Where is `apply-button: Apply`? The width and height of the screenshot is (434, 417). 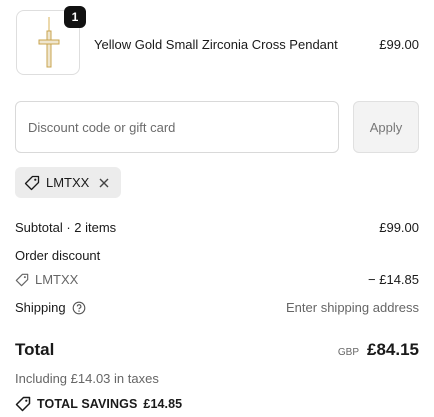
apply-button: Apply is located at coordinates (386, 127).